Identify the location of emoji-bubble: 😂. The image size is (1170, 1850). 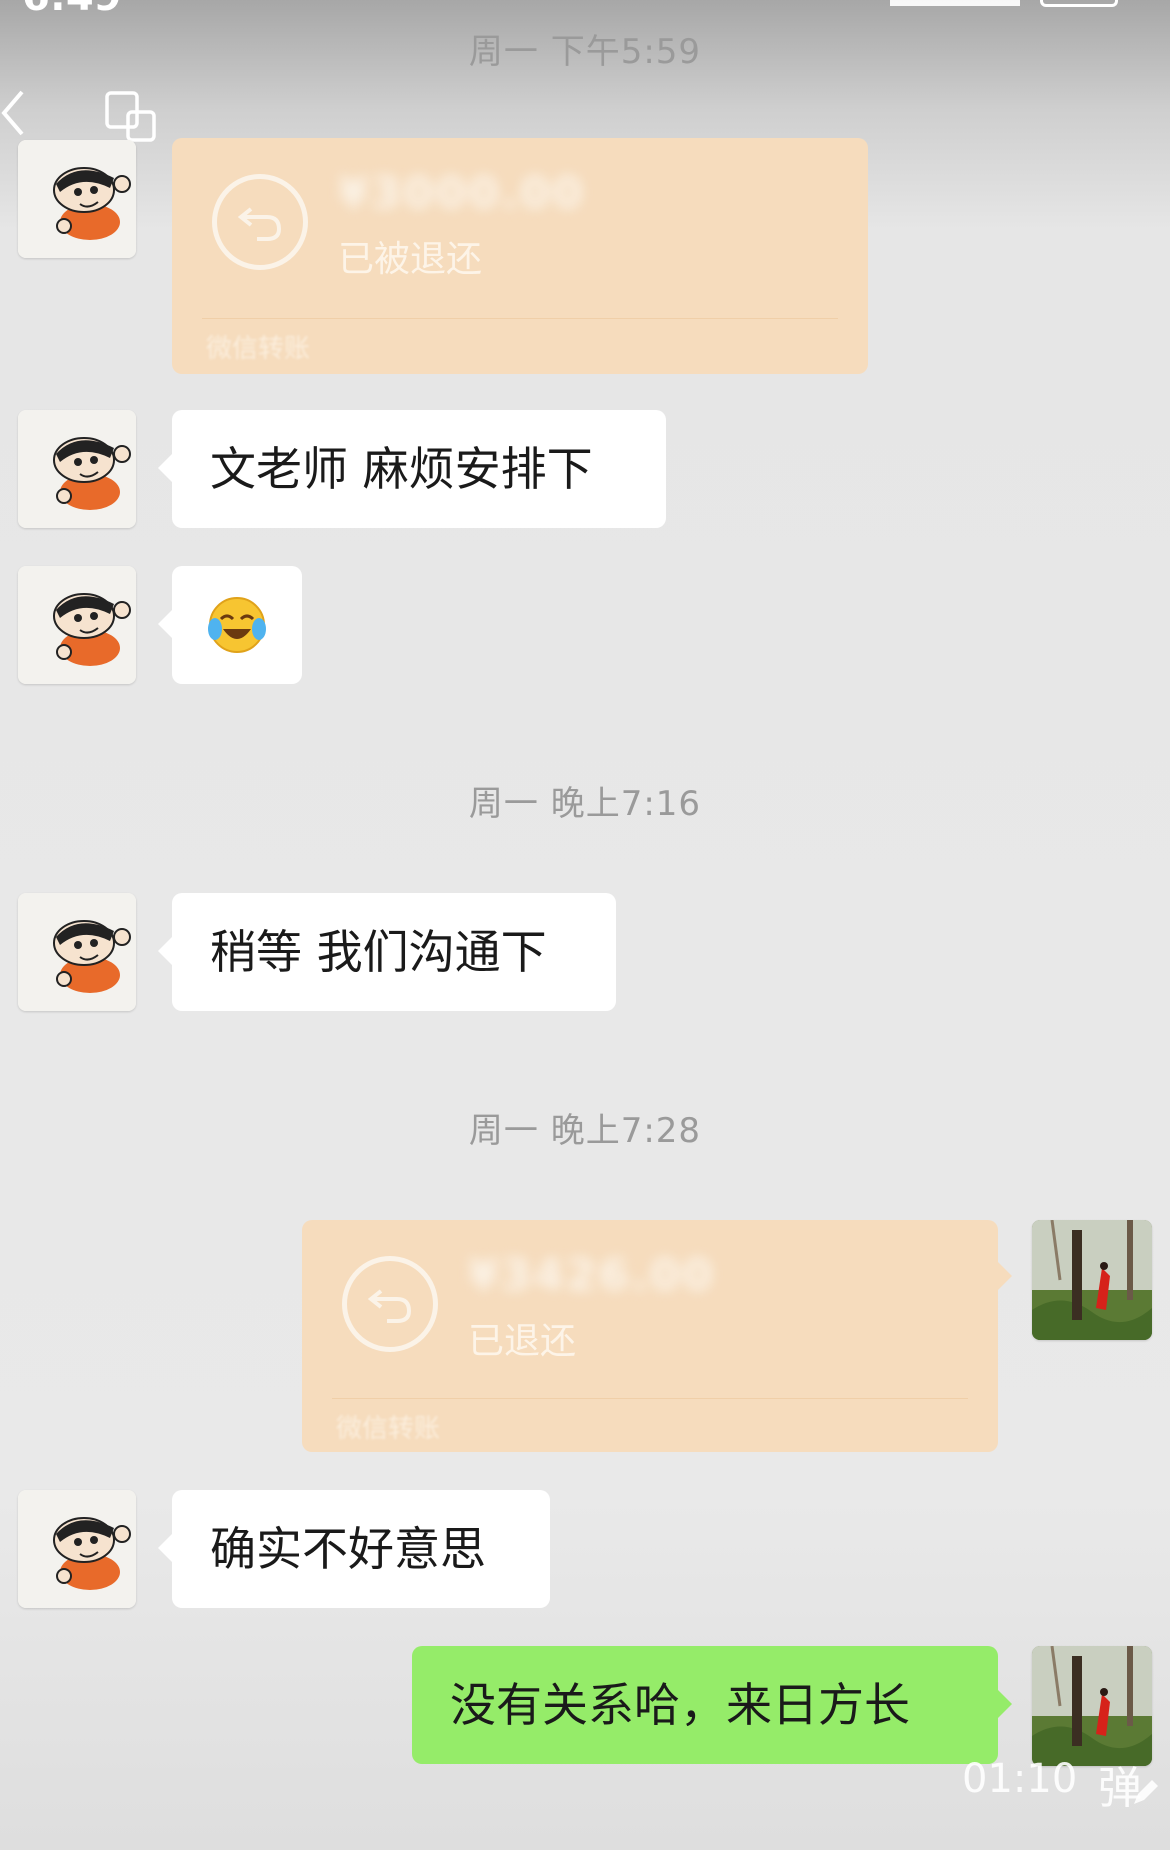
(230, 625).